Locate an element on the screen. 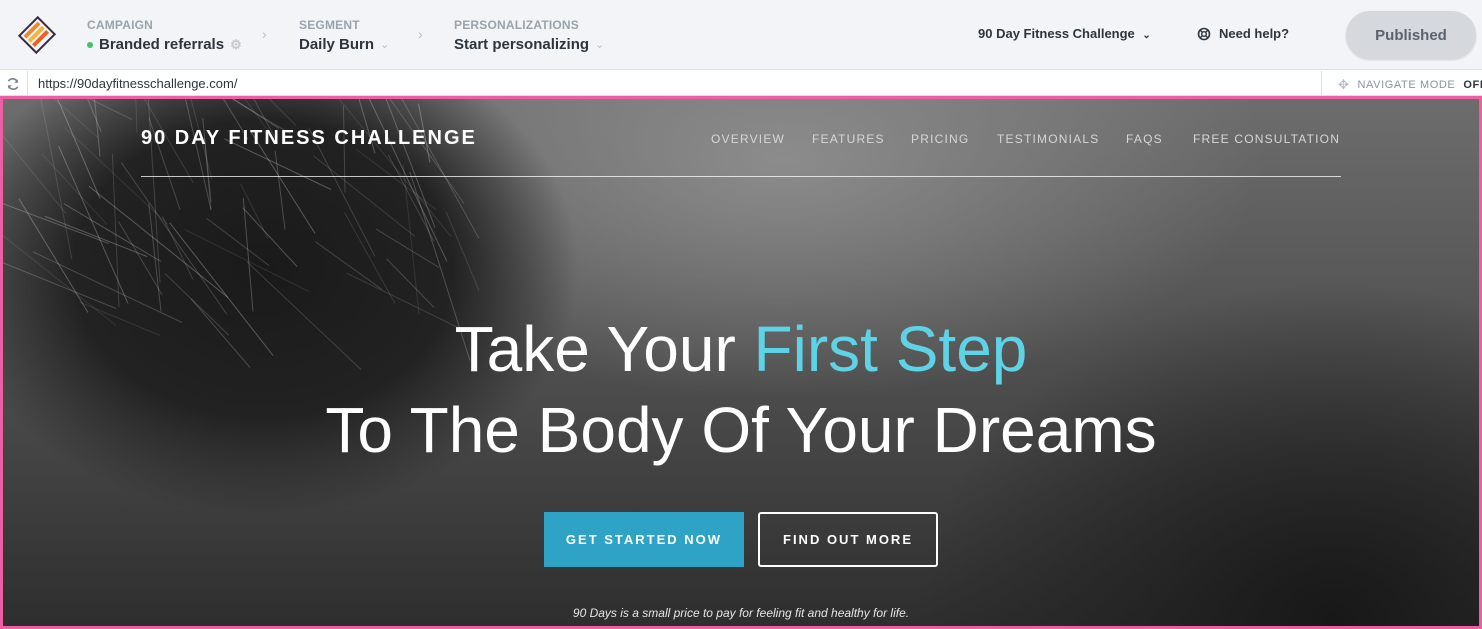  navigate-mode-label: NAVIGATE MODE is located at coordinates (1406, 85).